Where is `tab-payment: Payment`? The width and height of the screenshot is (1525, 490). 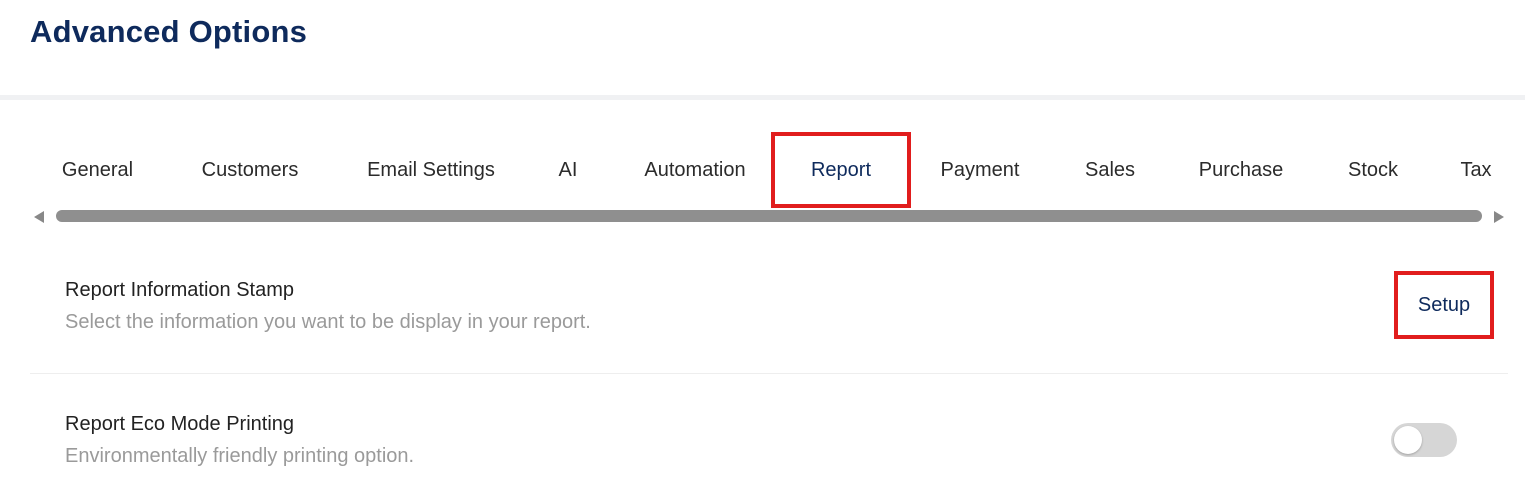 tab-payment: Payment is located at coordinates (980, 170).